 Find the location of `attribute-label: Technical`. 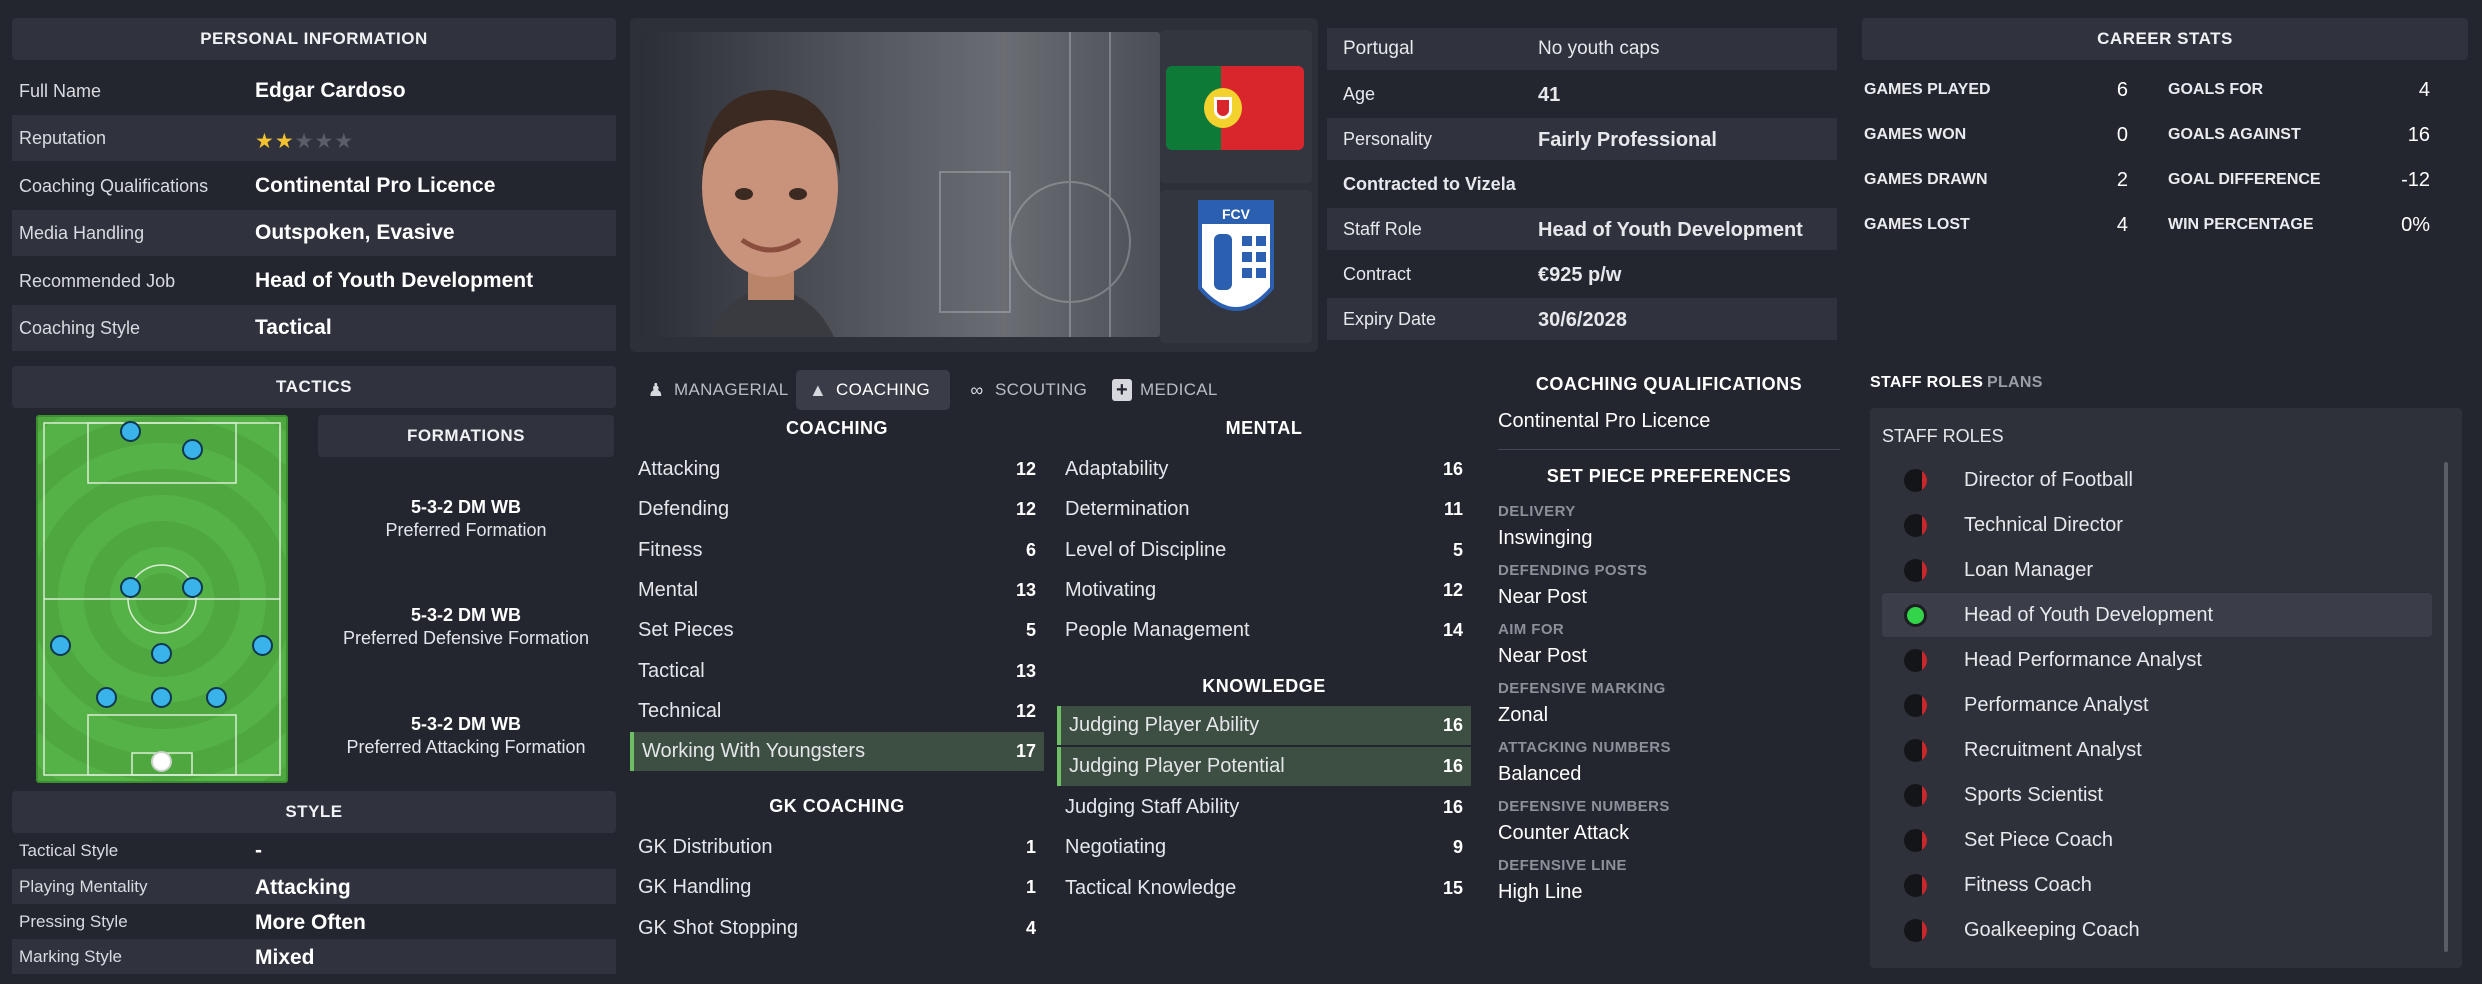

attribute-label: Technical is located at coordinates (680, 710).